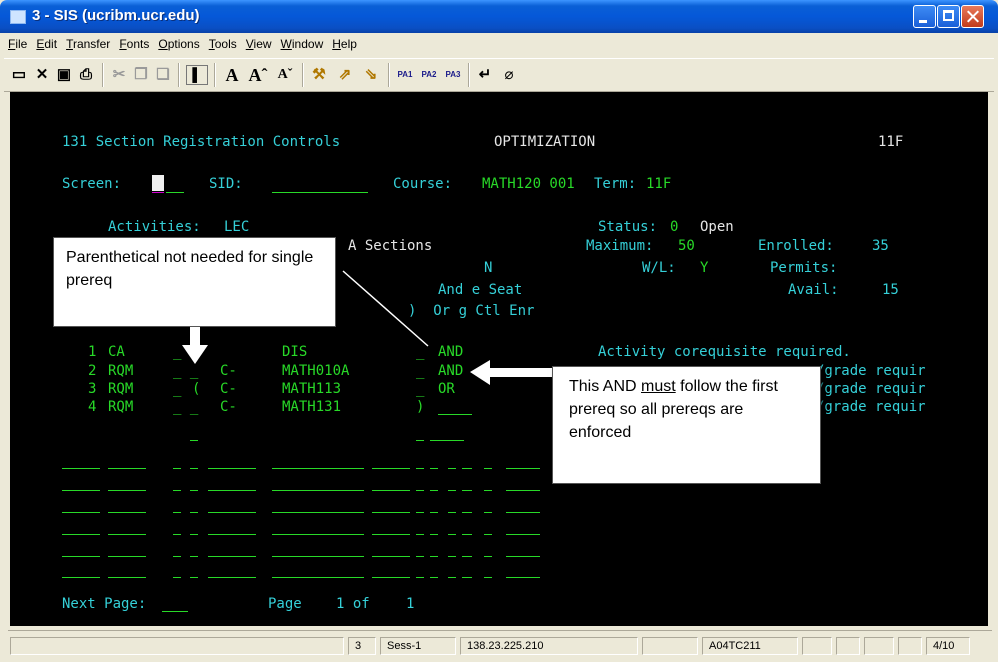 This screenshot has width=998, height=662. What do you see at coordinates (64, 75) in the screenshot?
I see `save-icon: ▣` at bounding box center [64, 75].